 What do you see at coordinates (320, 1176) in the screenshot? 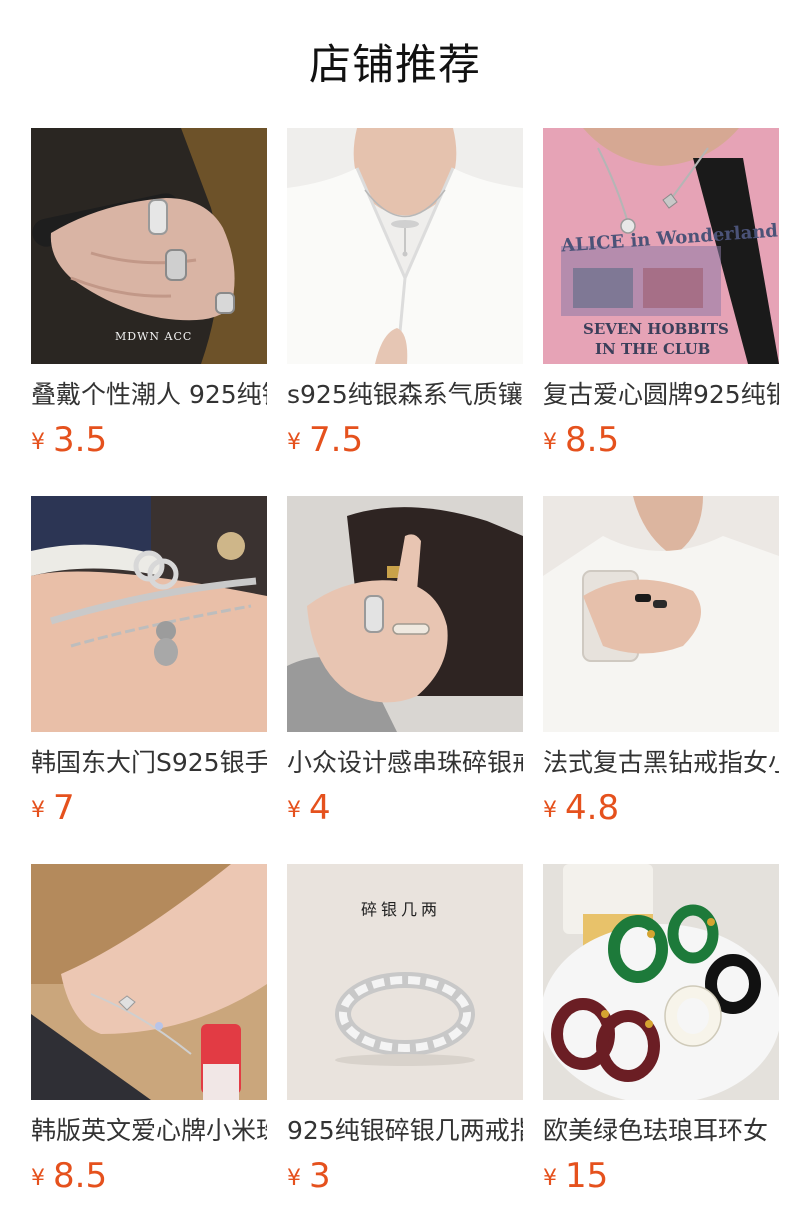
I see `price-value: 3` at bounding box center [320, 1176].